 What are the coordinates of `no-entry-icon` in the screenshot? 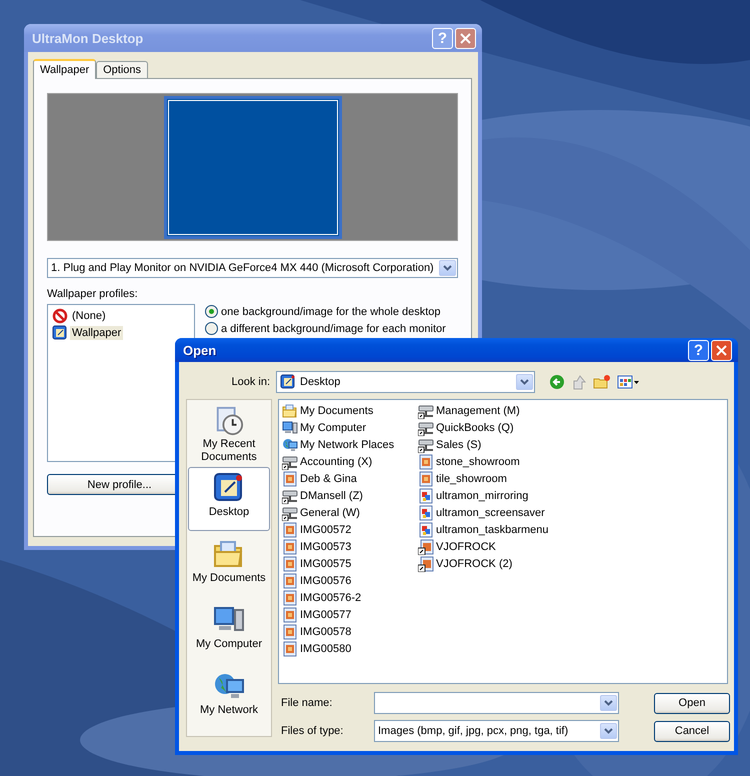 It's located at (60, 316).